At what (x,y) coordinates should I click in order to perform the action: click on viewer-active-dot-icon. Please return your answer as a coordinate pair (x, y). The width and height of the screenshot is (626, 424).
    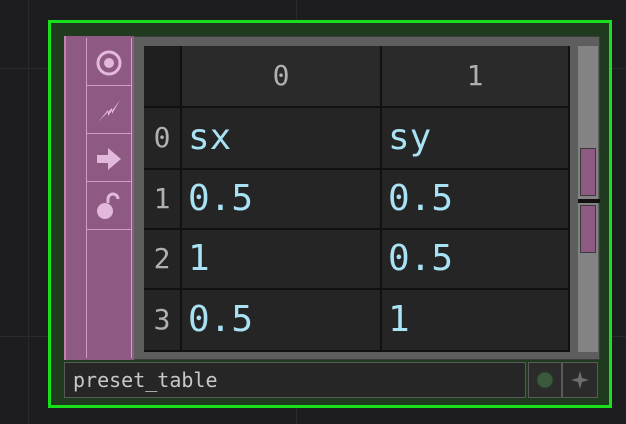
    Looking at the image, I should click on (545, 380).